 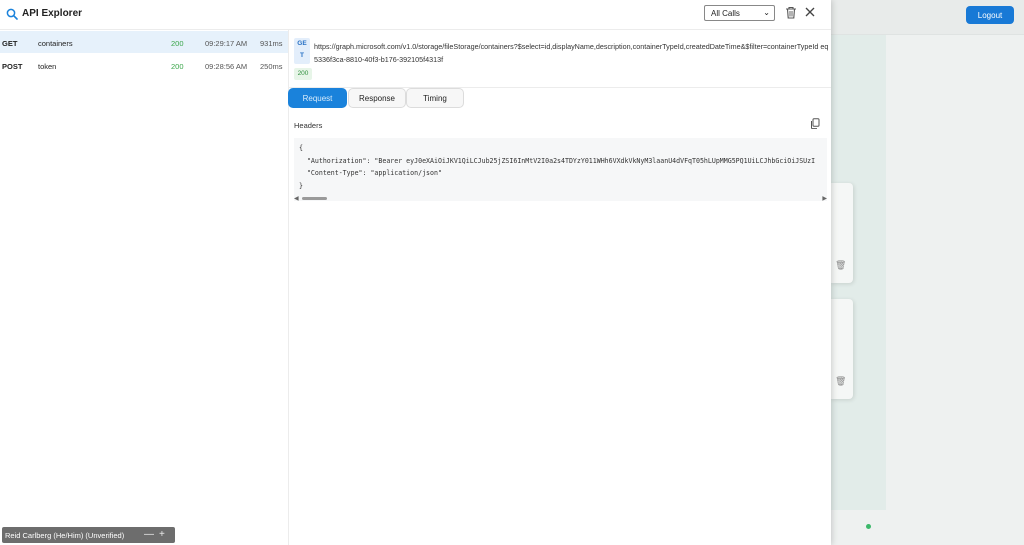 I want to click on panel-header: API Explorer All Calls ⌄, so click(x=415, y=15).